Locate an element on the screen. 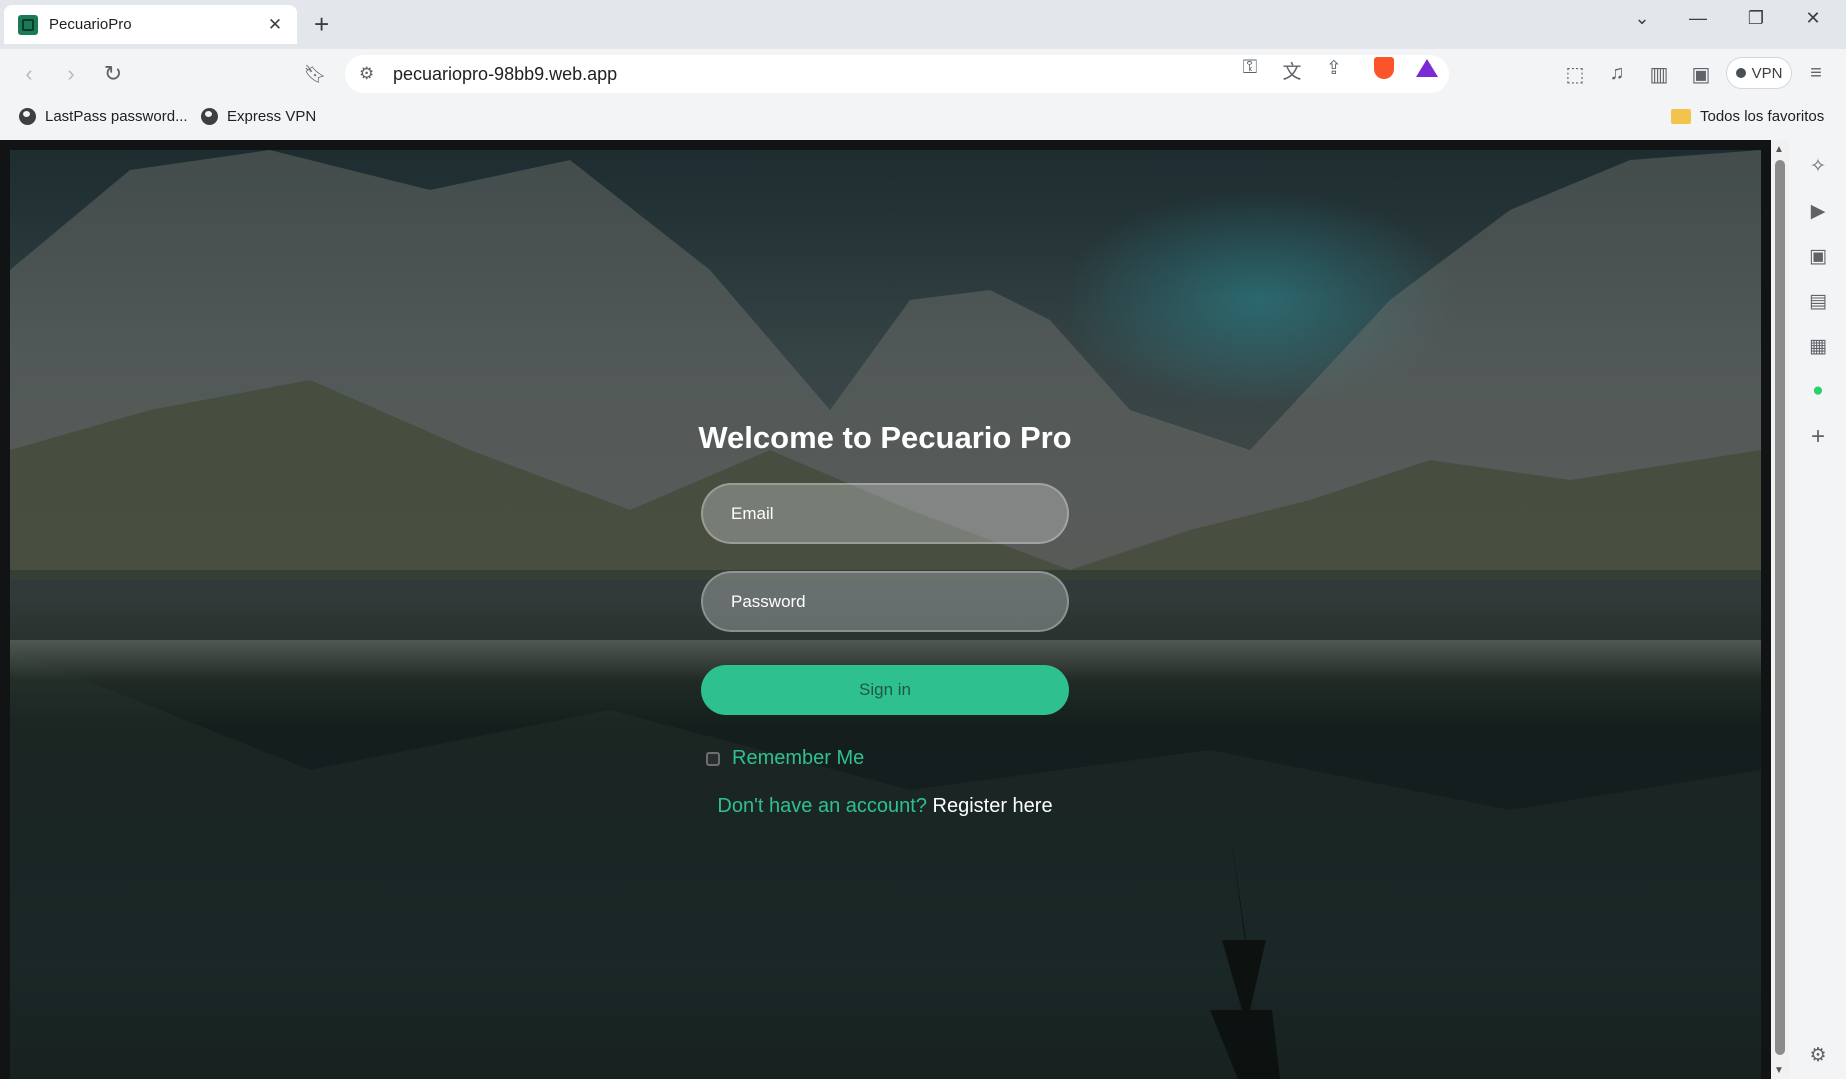  site-favicon-icon is located at coordinates (28, 24).